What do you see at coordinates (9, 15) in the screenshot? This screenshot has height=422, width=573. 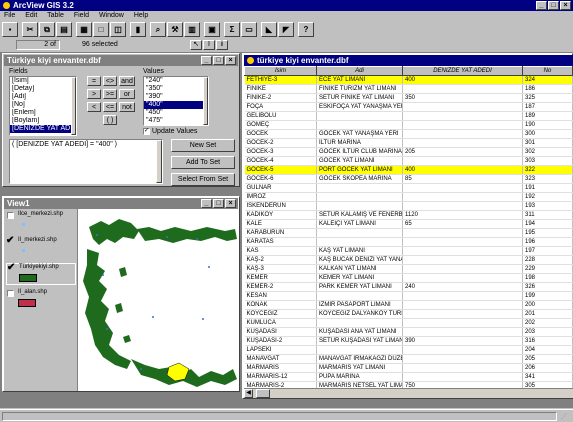 I see `menu-file: File` at bounding box center [9, 15].